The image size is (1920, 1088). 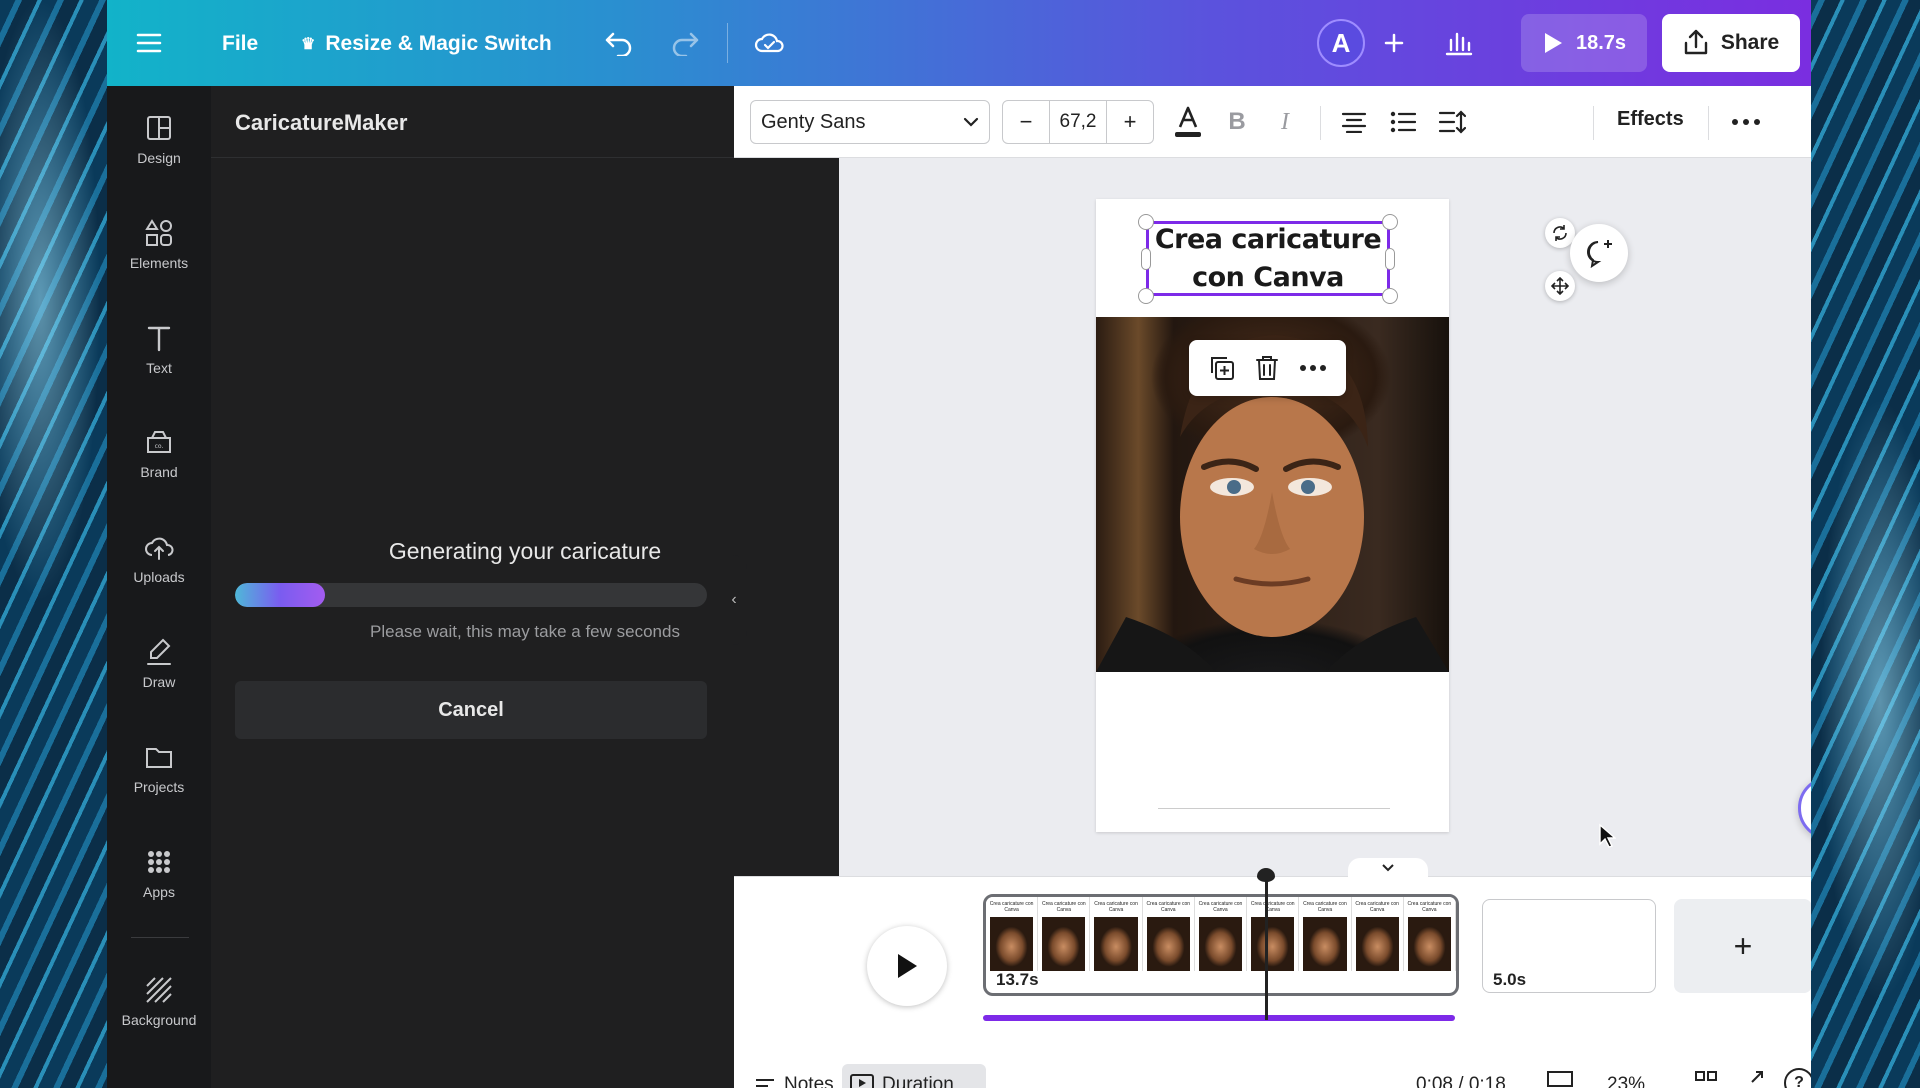 I want to click on background-icon, so click(x=159, y=990).